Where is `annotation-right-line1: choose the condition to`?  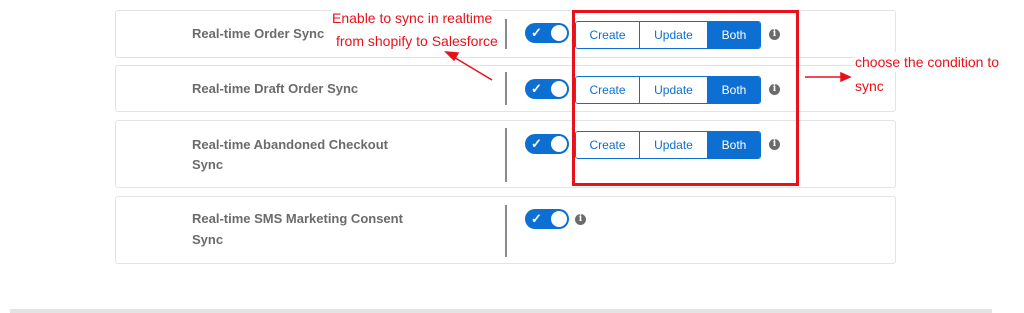
annotation-right-line1: choose the condition to is located at coordinates (927, 62).